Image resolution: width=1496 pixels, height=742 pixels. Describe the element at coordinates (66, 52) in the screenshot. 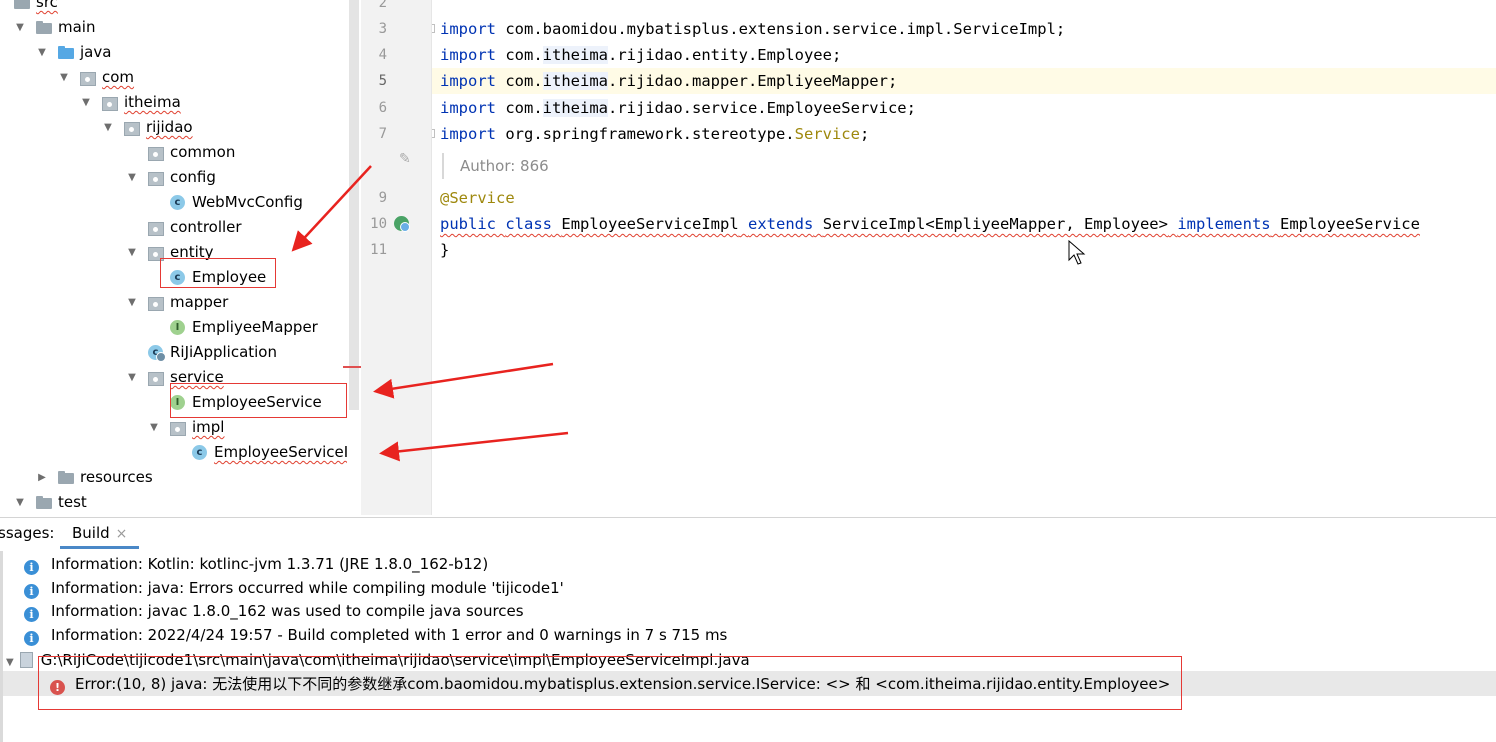

I see `source-folder-icon` at that location.